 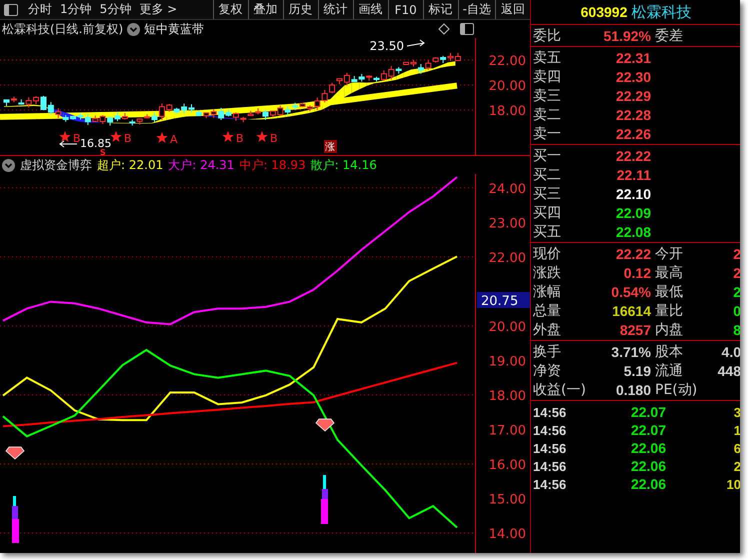 I want to click on diamond-icon, so click(x=444, y=29).